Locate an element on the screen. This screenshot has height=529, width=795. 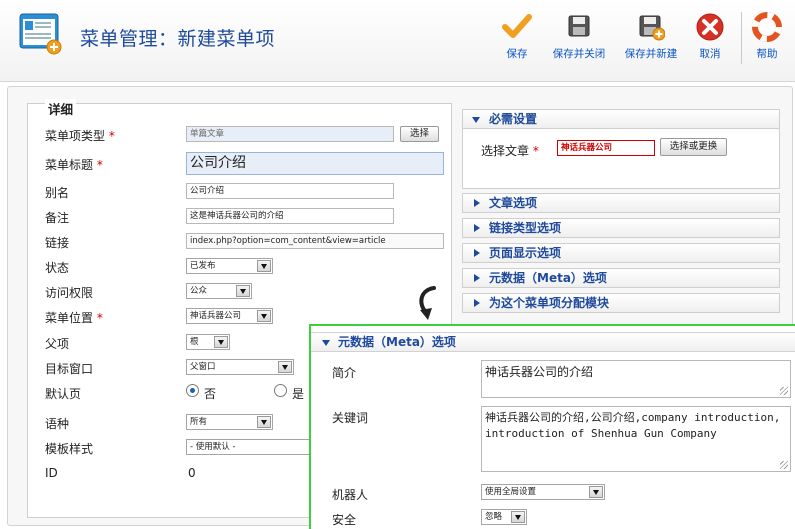
page-display-options-header: 页面显示选项 is located at coordinates (621, 253).